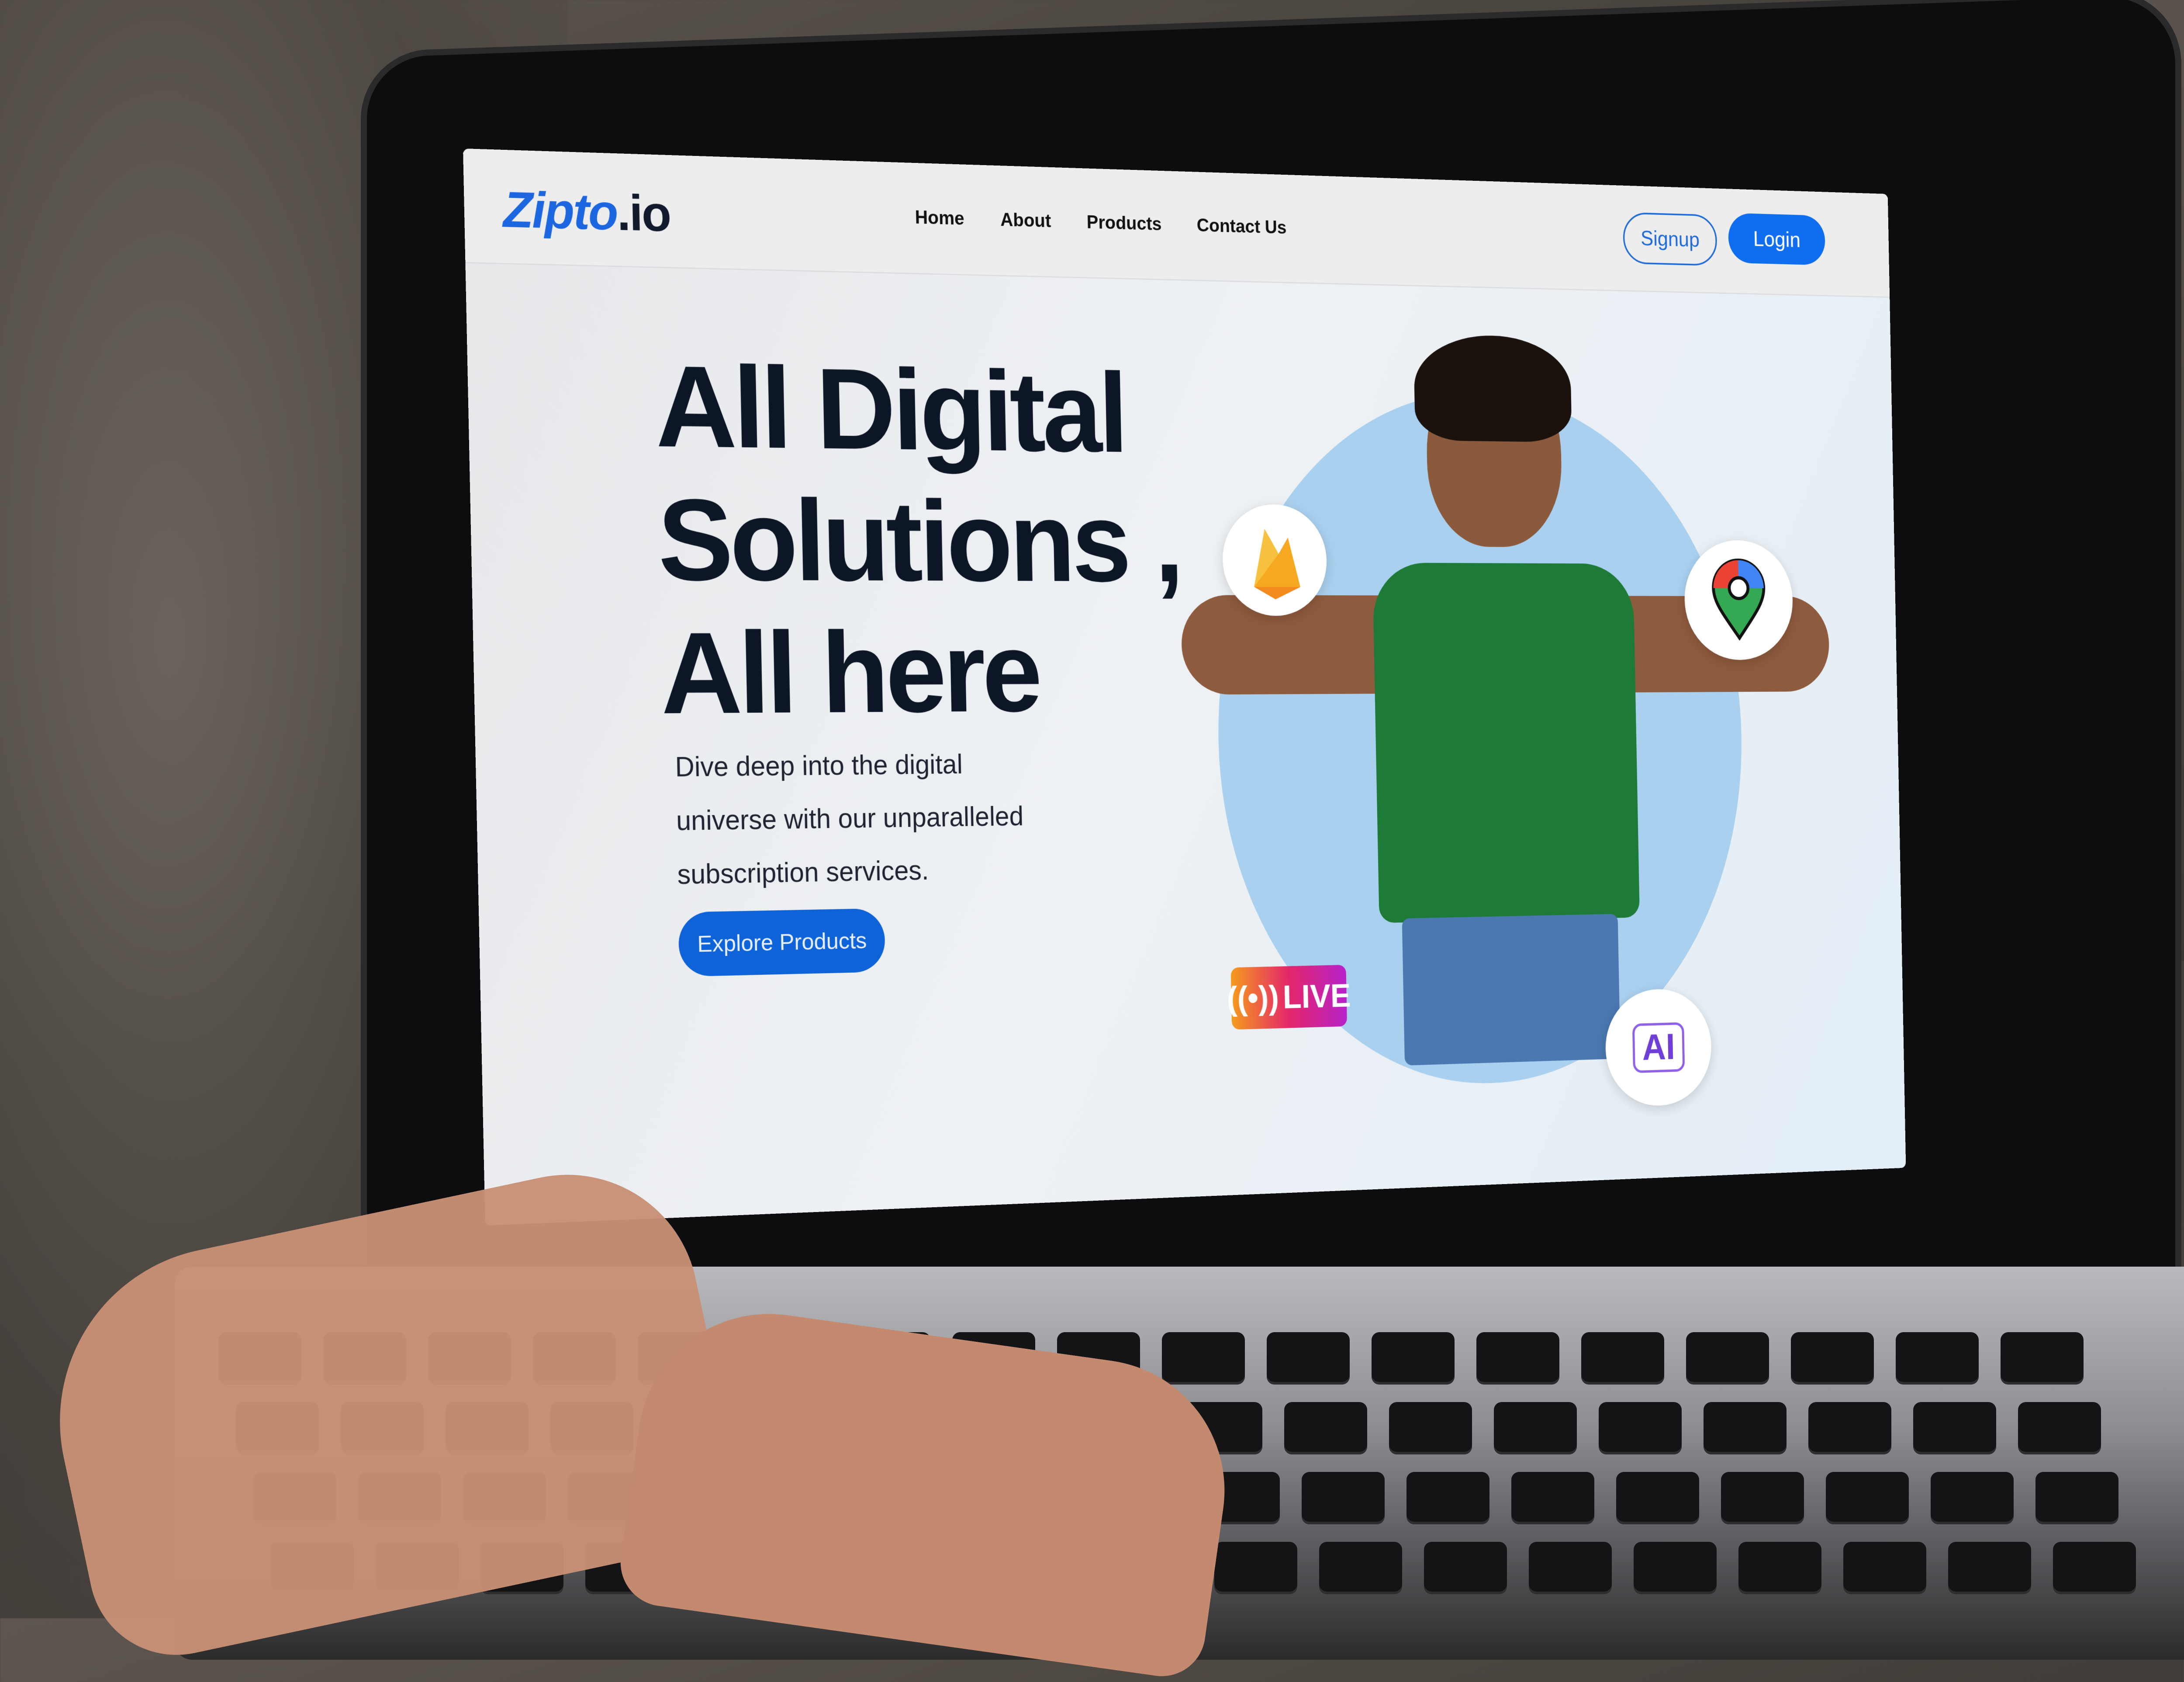 This screenshot has height=1682, width=2184. I want to click on hero-title-line2: Solutions ,, so click(919, 540).